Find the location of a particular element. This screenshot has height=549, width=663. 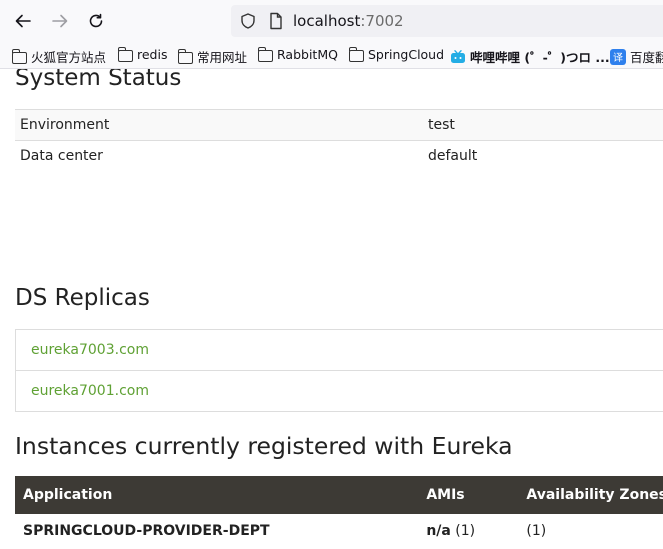

translate-icon: 译 is located at coordinates (618, 56).